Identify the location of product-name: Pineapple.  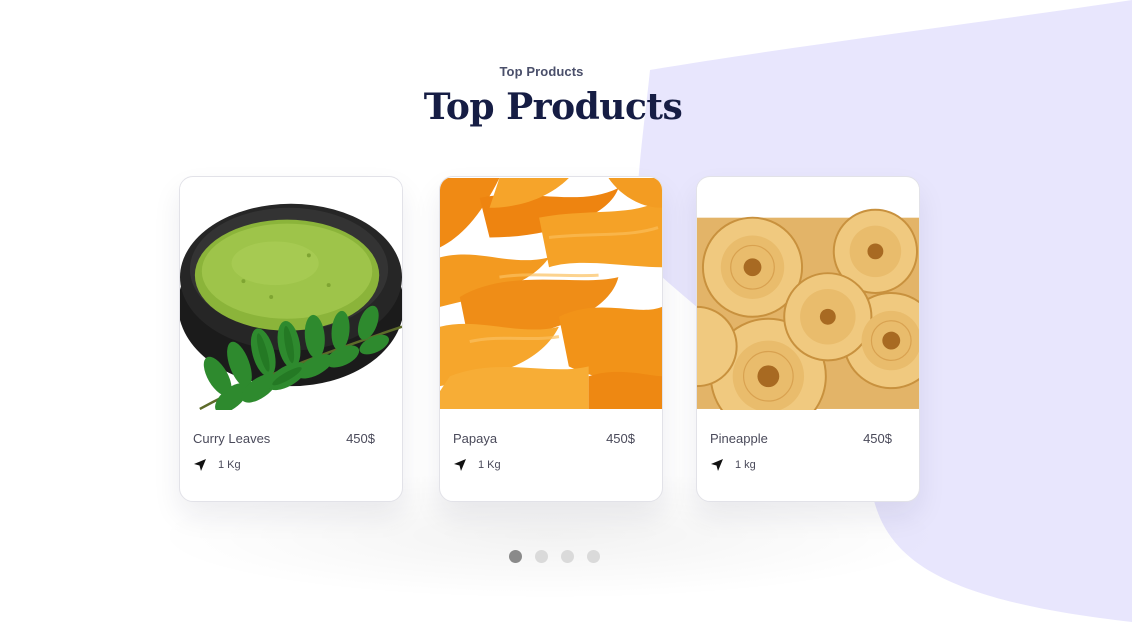
(739, 438).